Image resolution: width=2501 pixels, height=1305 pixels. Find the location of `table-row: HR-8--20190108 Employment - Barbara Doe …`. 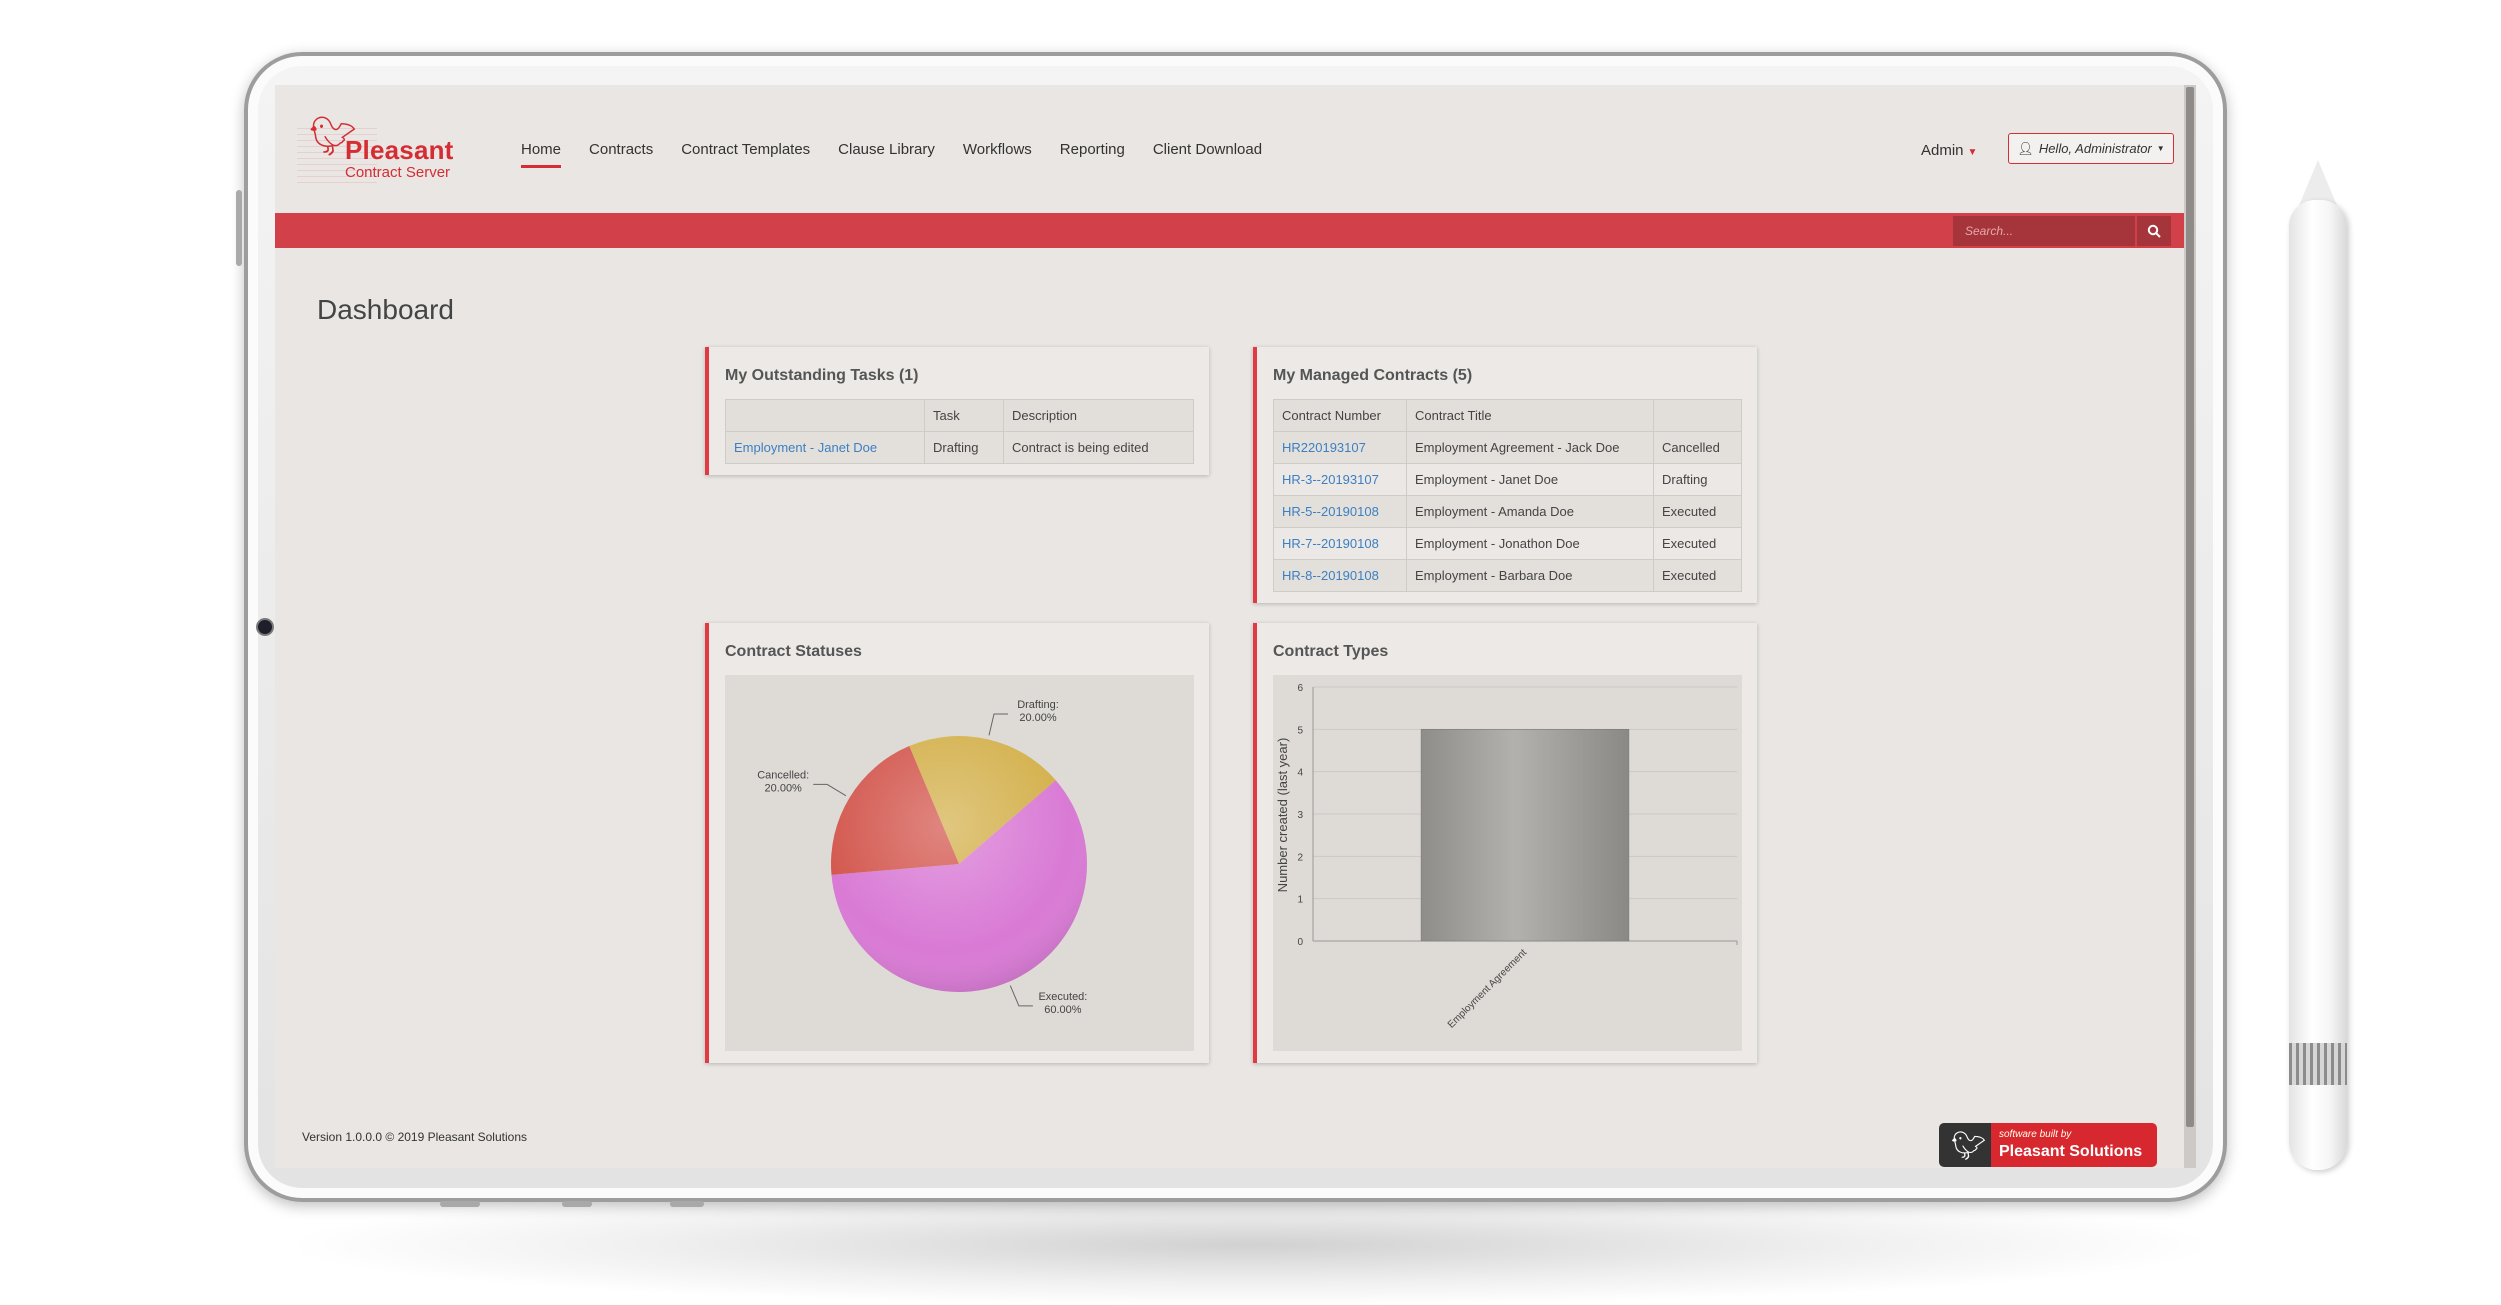

table-row: HR-8--20190108 Employment - Barbara Doe … is located at coordinates (1507, 575).